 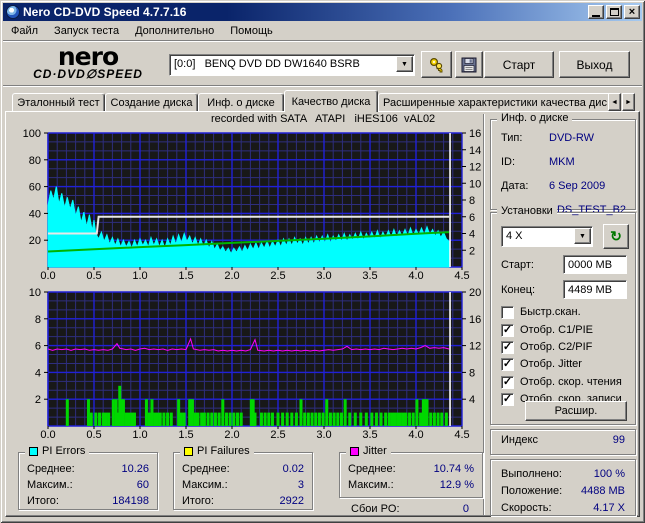 What do you see at coordinates (24, 31) in the screenshot?
I see `menu-item-file: Файл` at bounding box center [24, 31].